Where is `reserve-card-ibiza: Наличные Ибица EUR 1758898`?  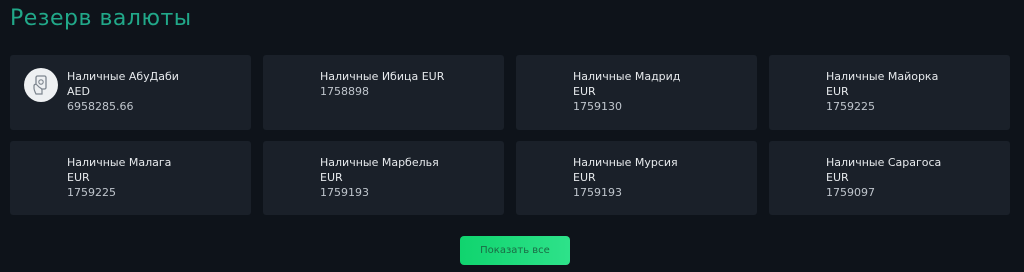 reserve-card-ibiza: Наличные Ибица EUR 1758898 is located at coordinates (383, 92).